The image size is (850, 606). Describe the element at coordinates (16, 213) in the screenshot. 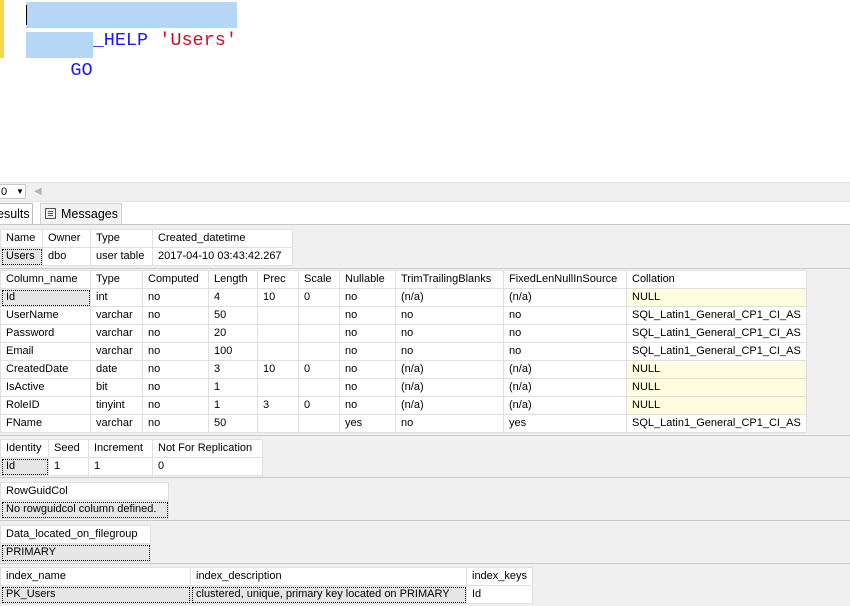

I see `tab-results: esults` at that location.